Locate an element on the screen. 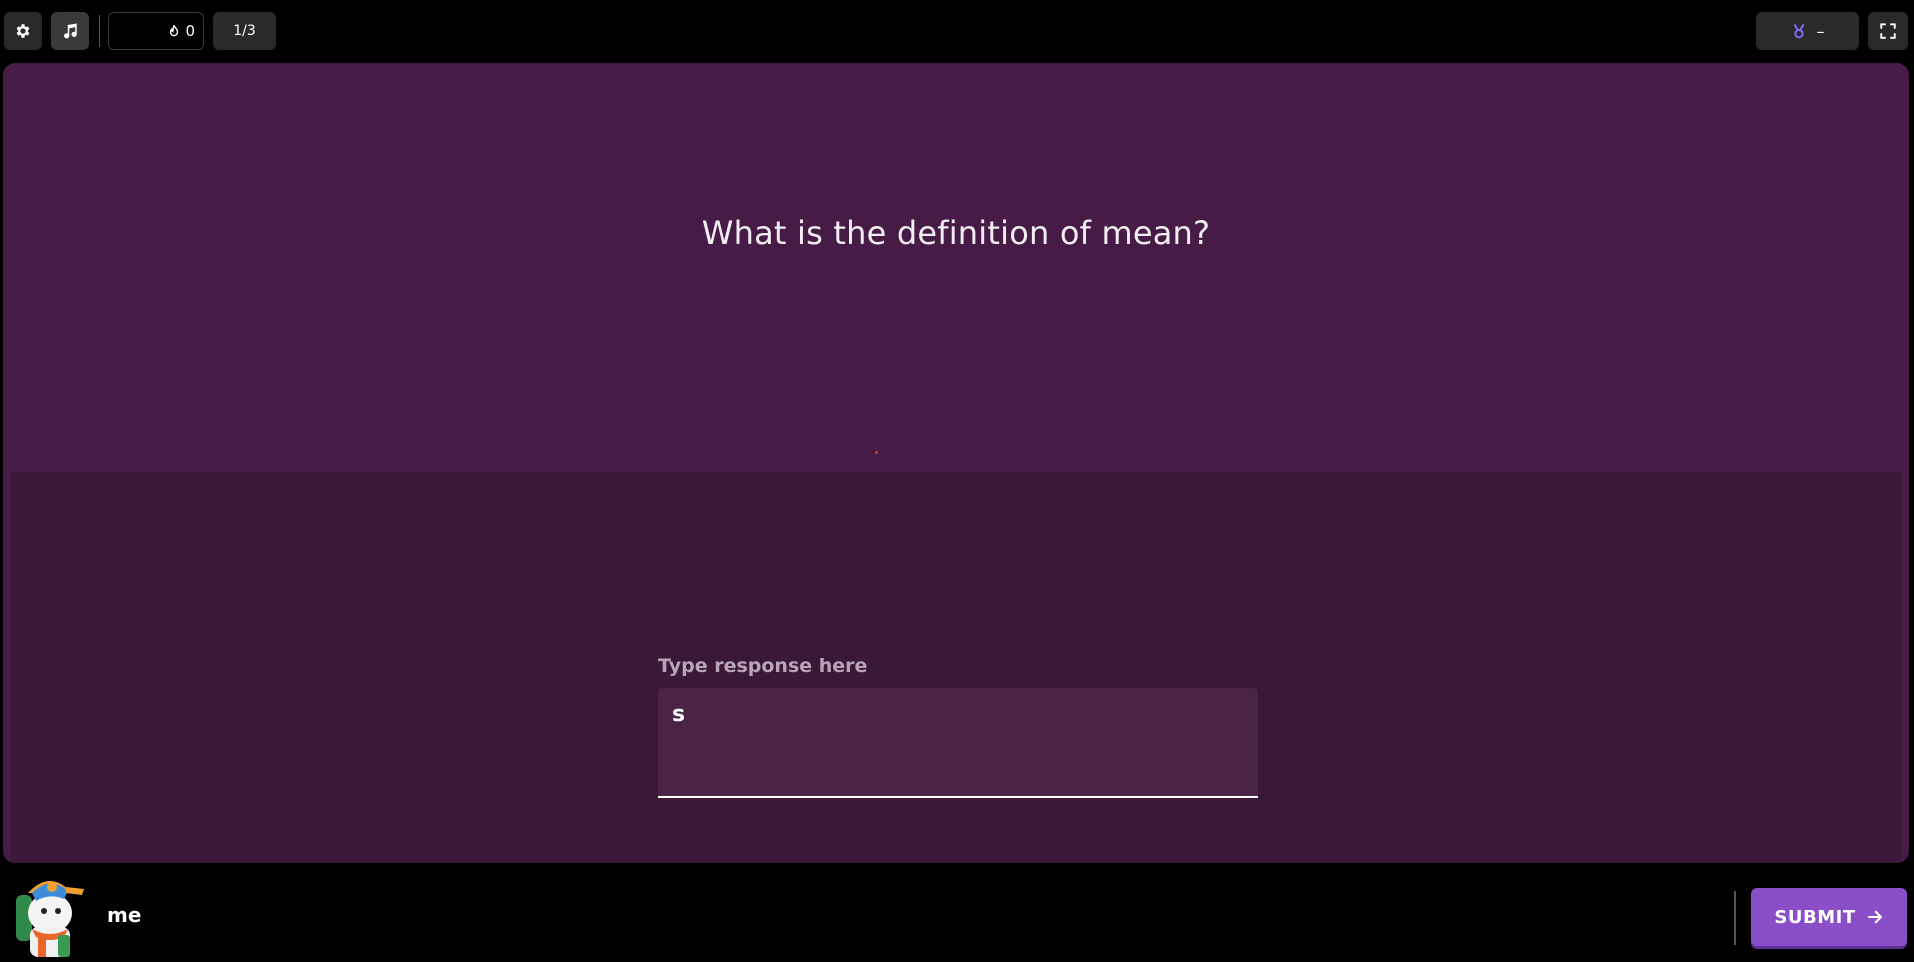 Image resolution: width=1914 pixels, height=962 pixels. player-avatar is located at coordinates (50, 919).